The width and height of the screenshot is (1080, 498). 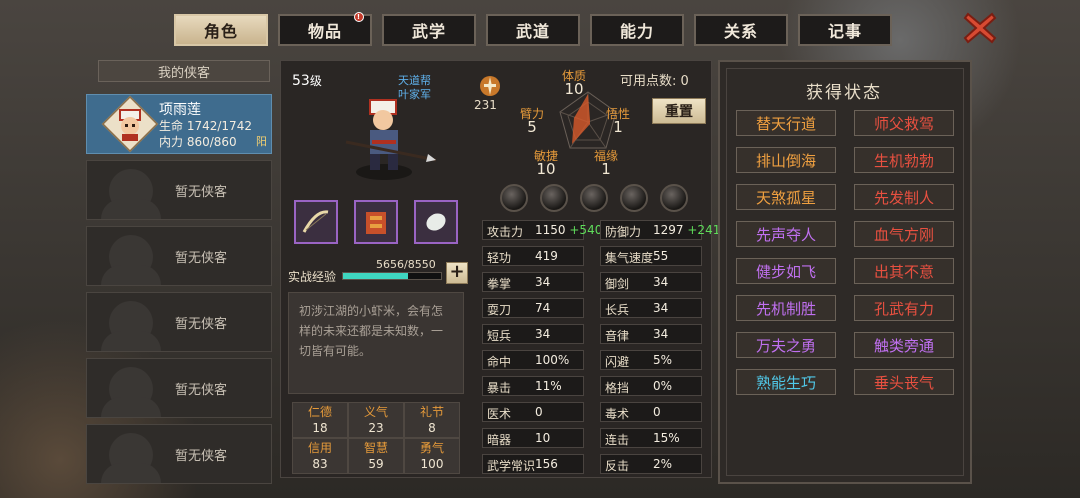 What do you see at coordinates (786, 234) in the screenshot?
I see `status-item: 先声夺人` at bounding box center [786, 234].